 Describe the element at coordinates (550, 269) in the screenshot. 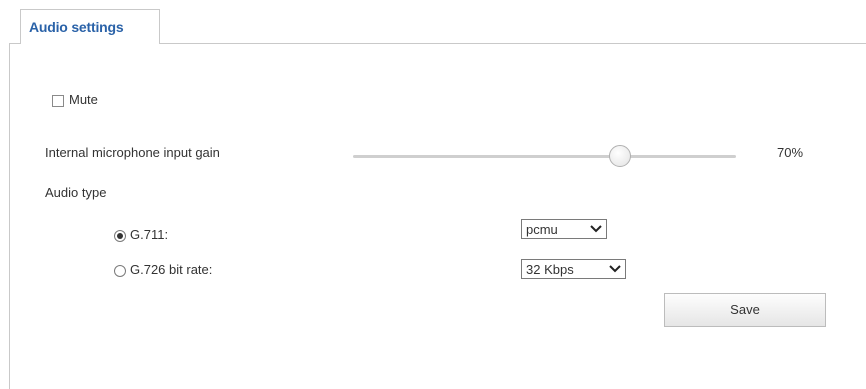

I see `g726-bitrate-value: 32 Kbps` at that location.